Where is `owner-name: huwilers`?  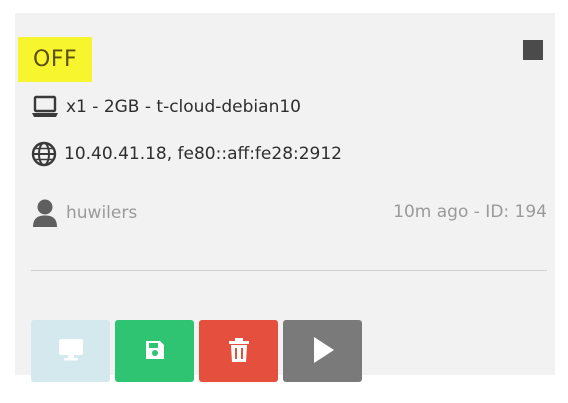
owner-name: huwilers is located at coordinates (102, 213).